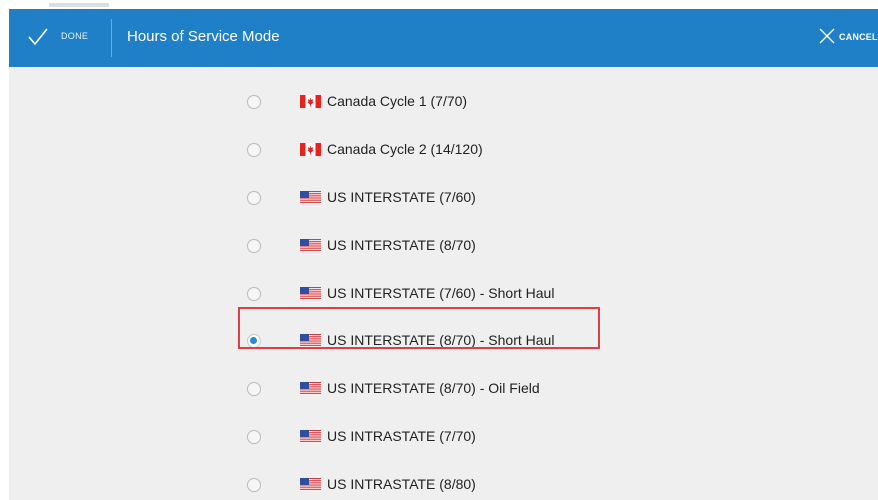 The width and height of the screenshot is (878, 500). I want to click on option-us-intrastate-7-70: US INTRASTATE (7/70), so click(425, 437).